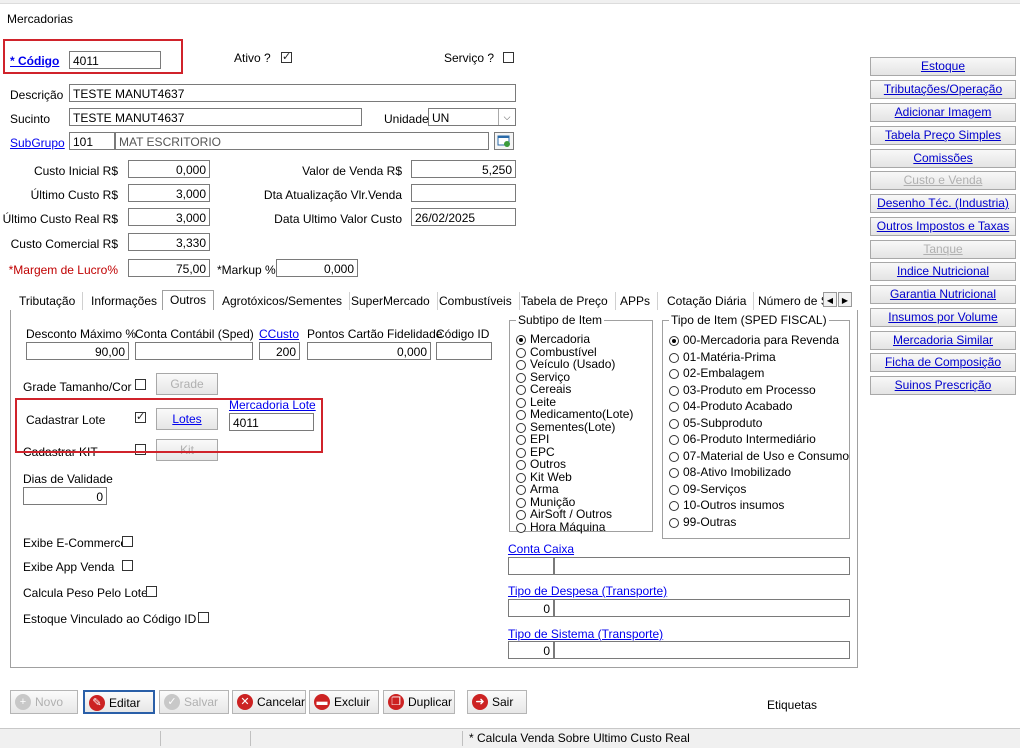  I want to click on sidebar-desenho-tec-button: Desenho Téc. (Industria), so click(943, 203).